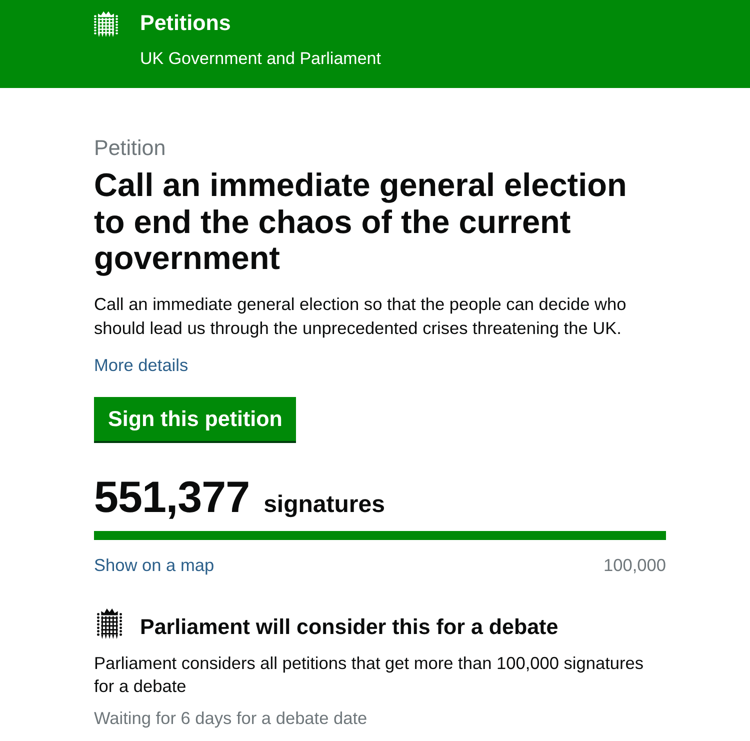 The image size is (750, 741). I want to click on signature-count: 551,377, so click(172, 498).